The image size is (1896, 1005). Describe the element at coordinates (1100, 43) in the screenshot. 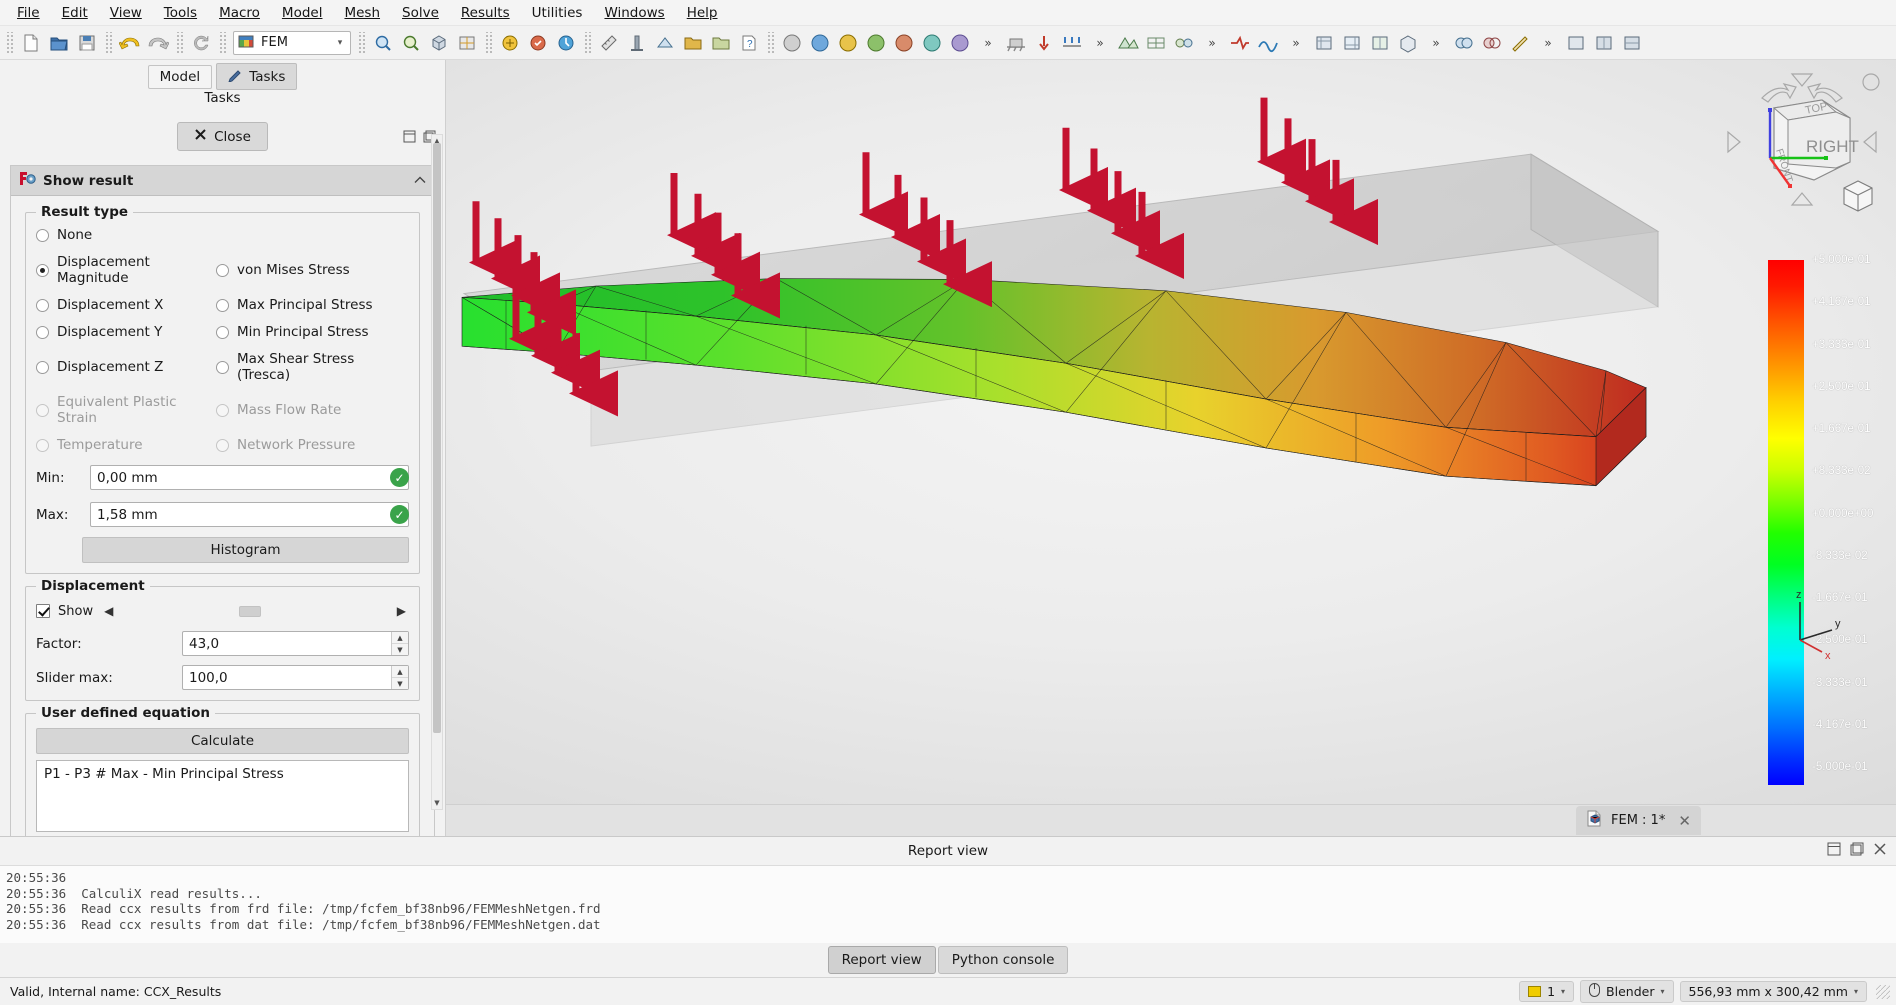

I see `toolbar-overflow-2: »` at that location.